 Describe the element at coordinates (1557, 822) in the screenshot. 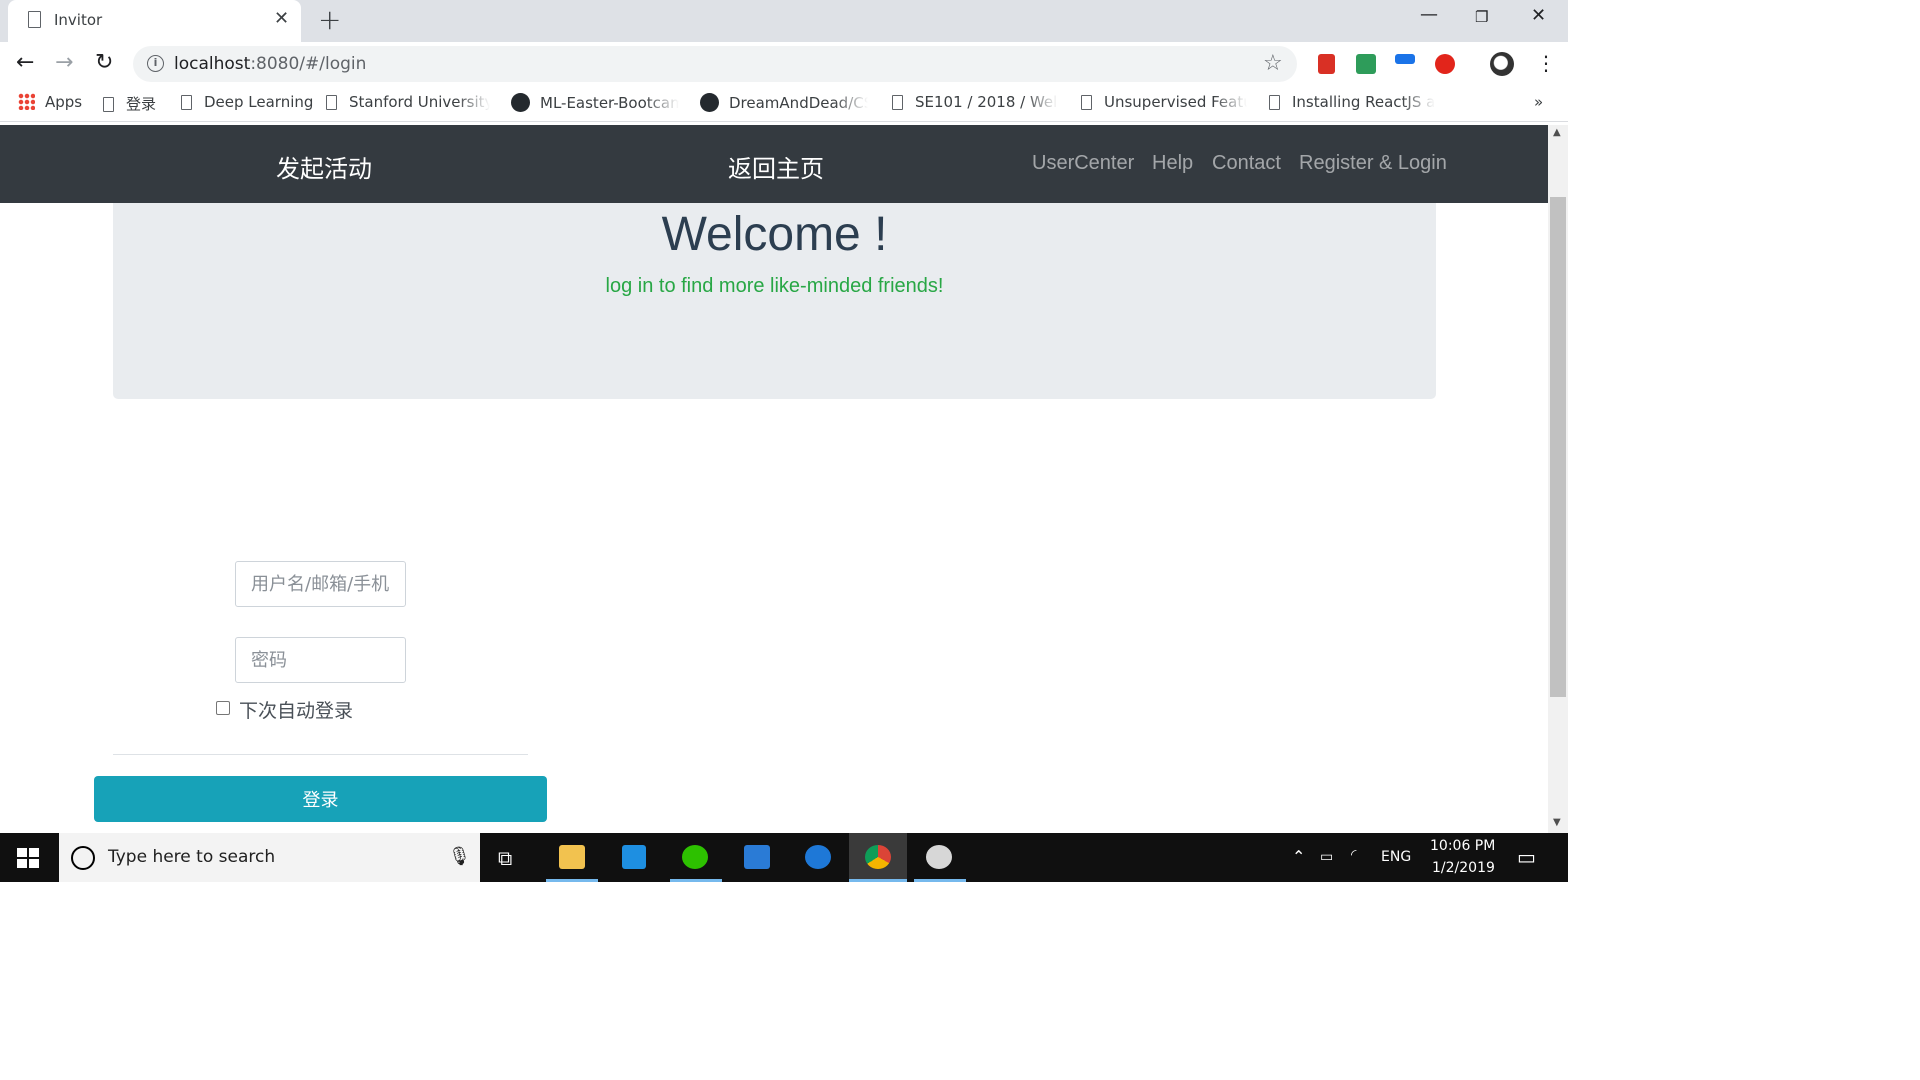

I see `scroll-down-arrow-icon: ▼` at that location.